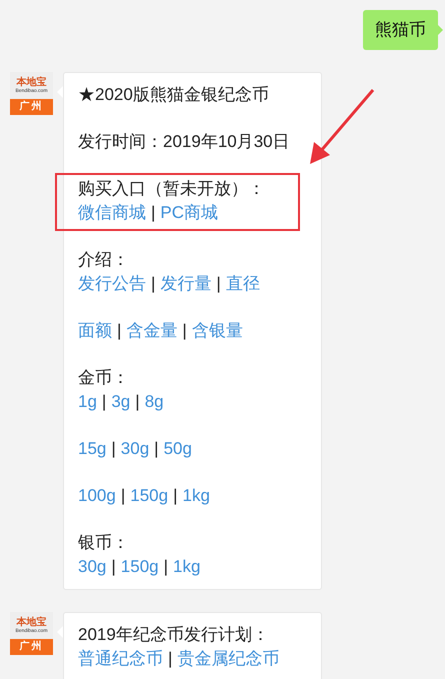  Describe the element at coordinates (120, 659) in the screenshot. I see `link: 普通纪念币` at that location.